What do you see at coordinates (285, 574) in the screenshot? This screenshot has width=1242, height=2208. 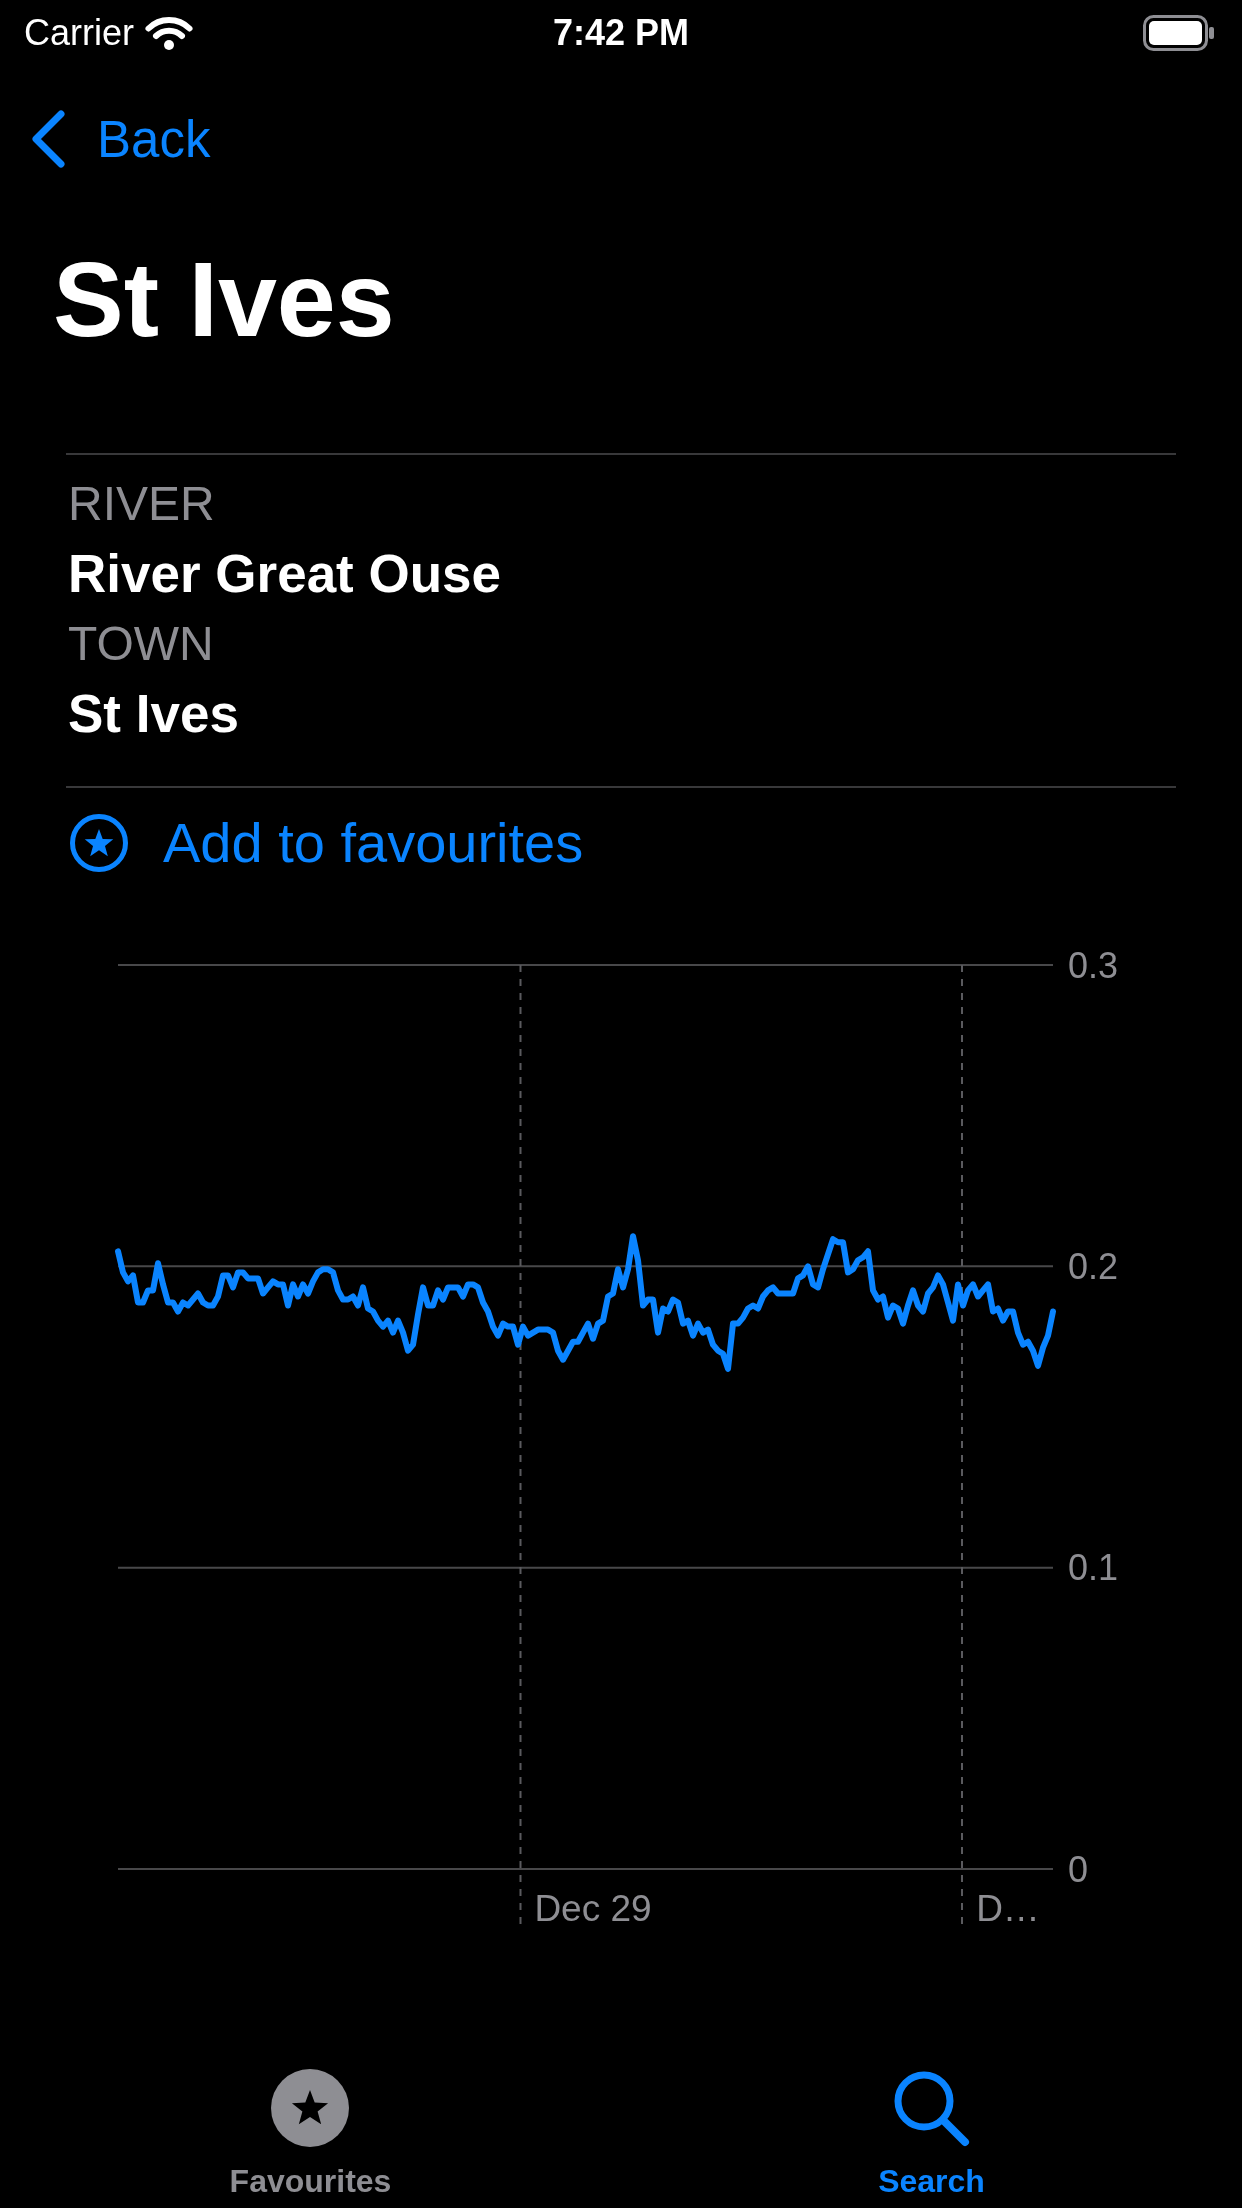 I see `detail-value: River Great Ouse` at bounding box center [285, 574].